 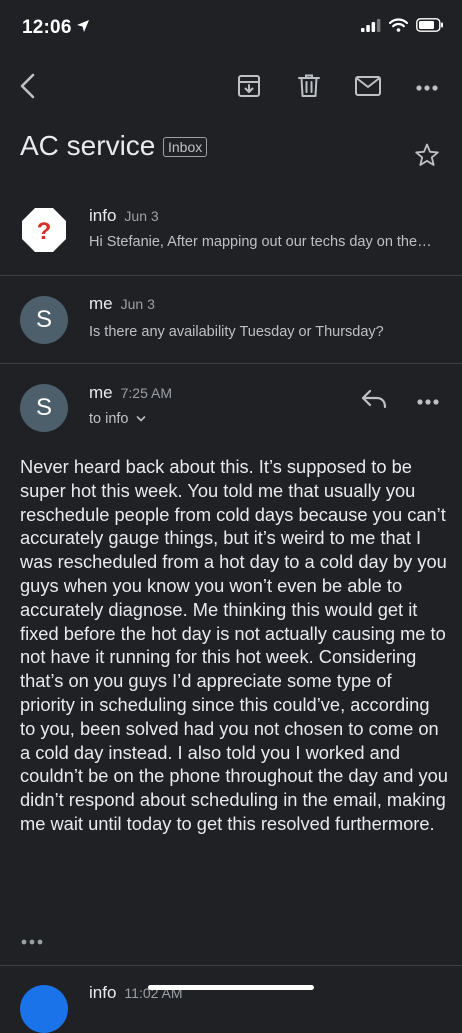 What do you see at coordinates (146, 393) in the screenshot?
I see `message-date: 7:25 AM` at bounding box center [146, 393].